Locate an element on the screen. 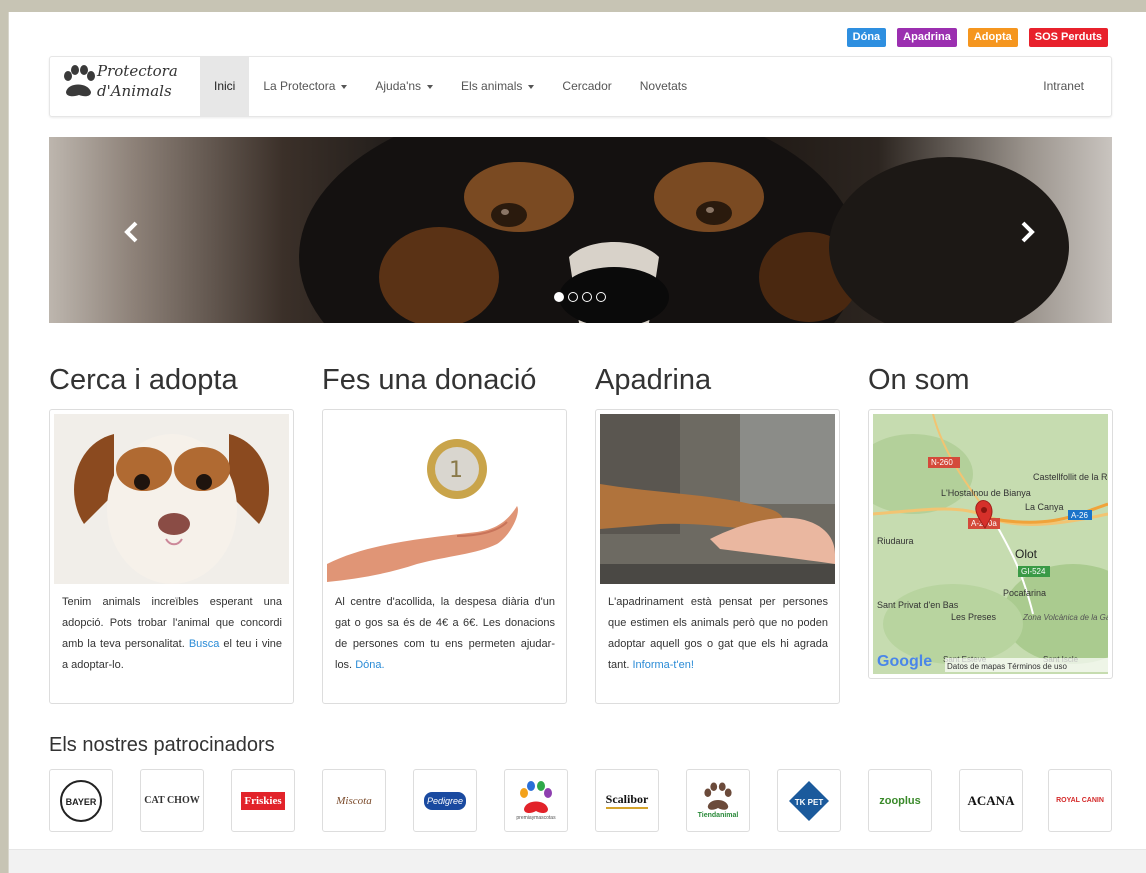 The height and width of the screenshot is (873, 1146). sponsor-logo-catchow: CAT CHOW is located at coordinates (172, 800).